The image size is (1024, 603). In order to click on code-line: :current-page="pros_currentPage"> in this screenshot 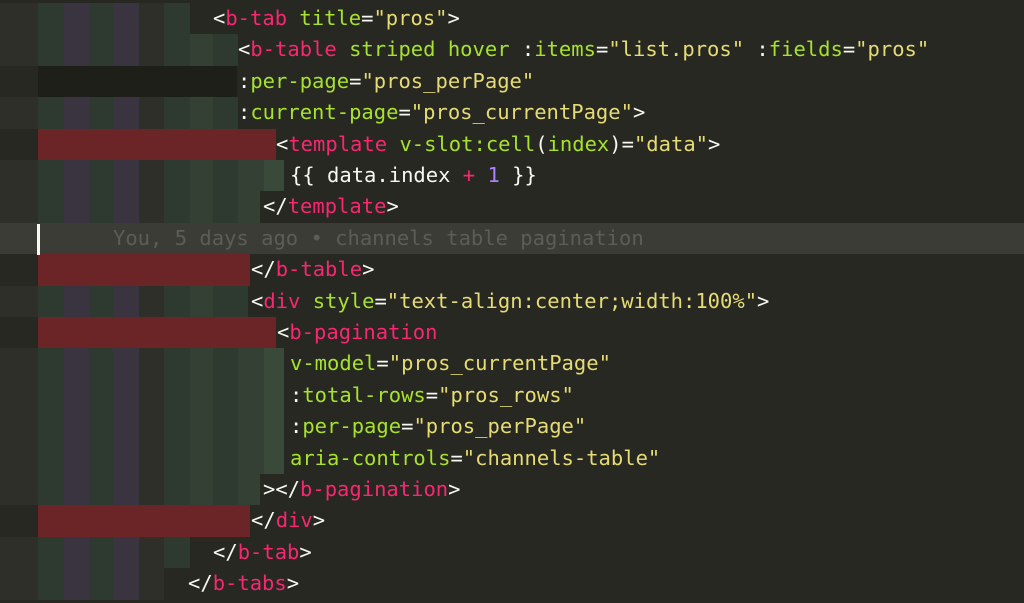, I will do `click(512, 113)`.